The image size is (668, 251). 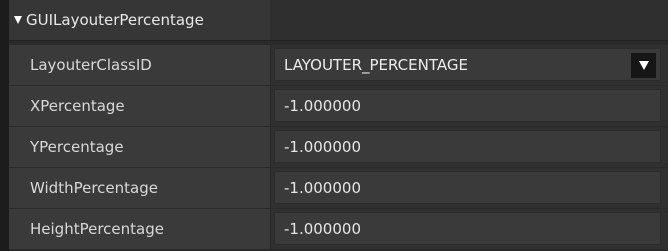 I want to click on property-label-cell: WidthPercentage, so click(x=139, y=188).